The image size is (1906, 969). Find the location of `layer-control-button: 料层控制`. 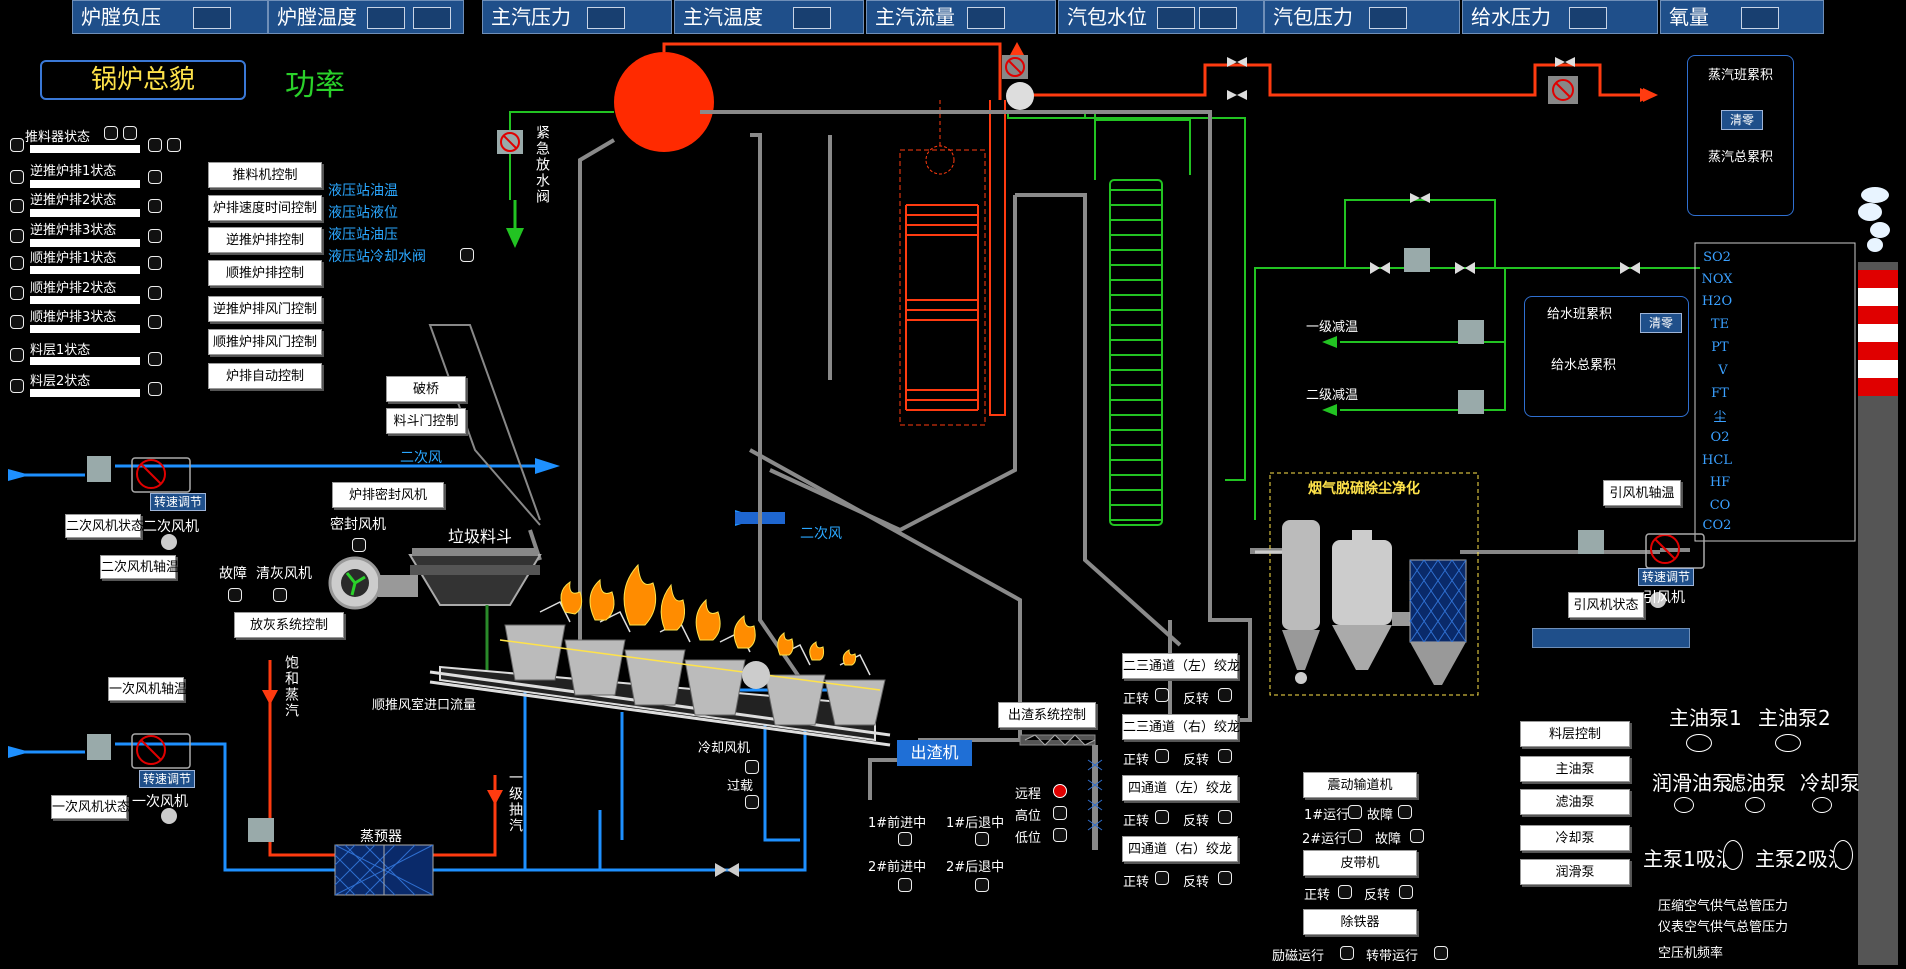

layer-control-button: 料层控制 is located at coordinates (1575, 734).